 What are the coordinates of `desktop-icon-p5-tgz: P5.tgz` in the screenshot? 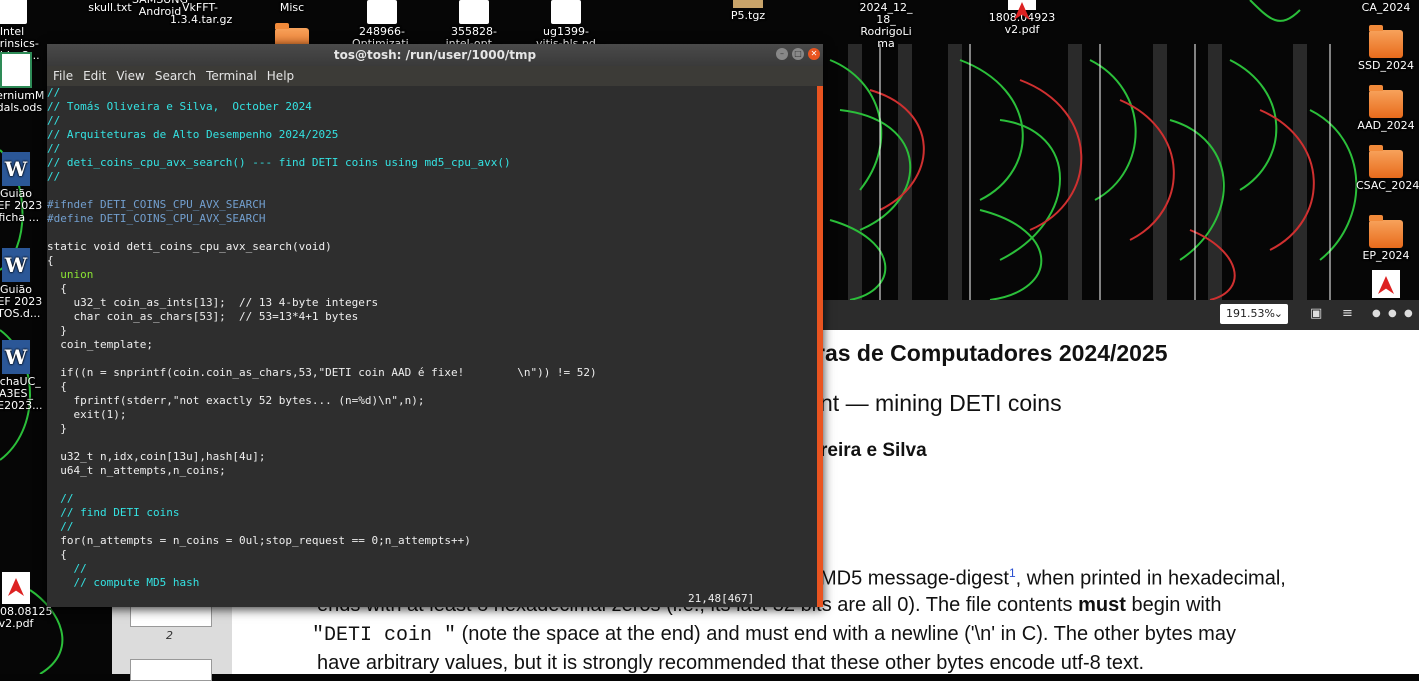 It's located at (748, 11).